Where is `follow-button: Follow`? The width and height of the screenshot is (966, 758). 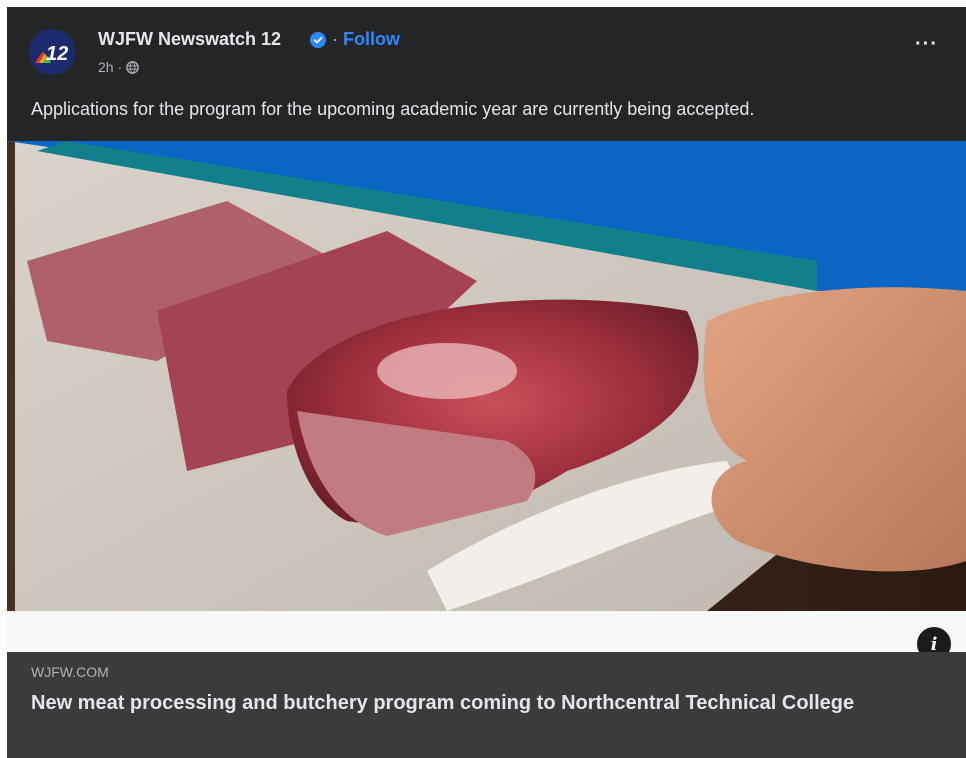 follow-button: Follow is located at coordinates (371, 39).